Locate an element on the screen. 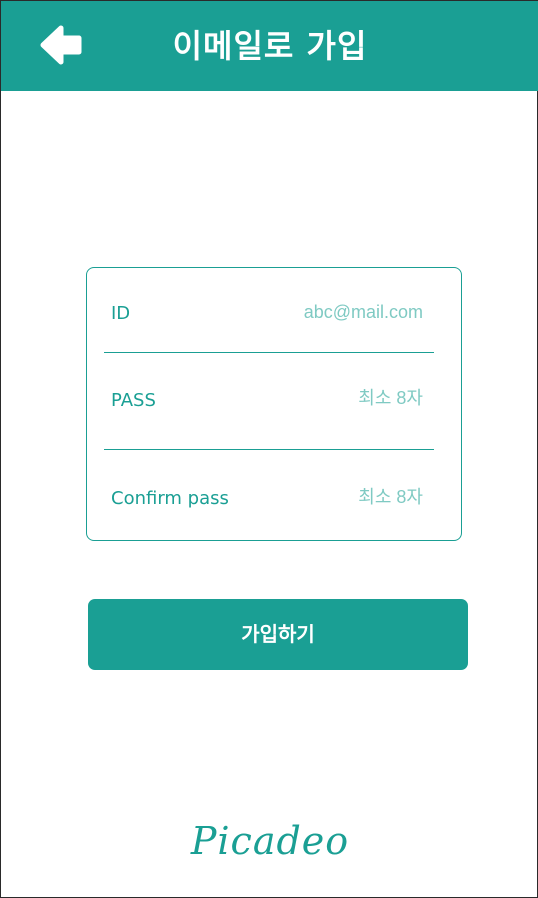  arrow-left-icon is located at coordinates (63, 45).